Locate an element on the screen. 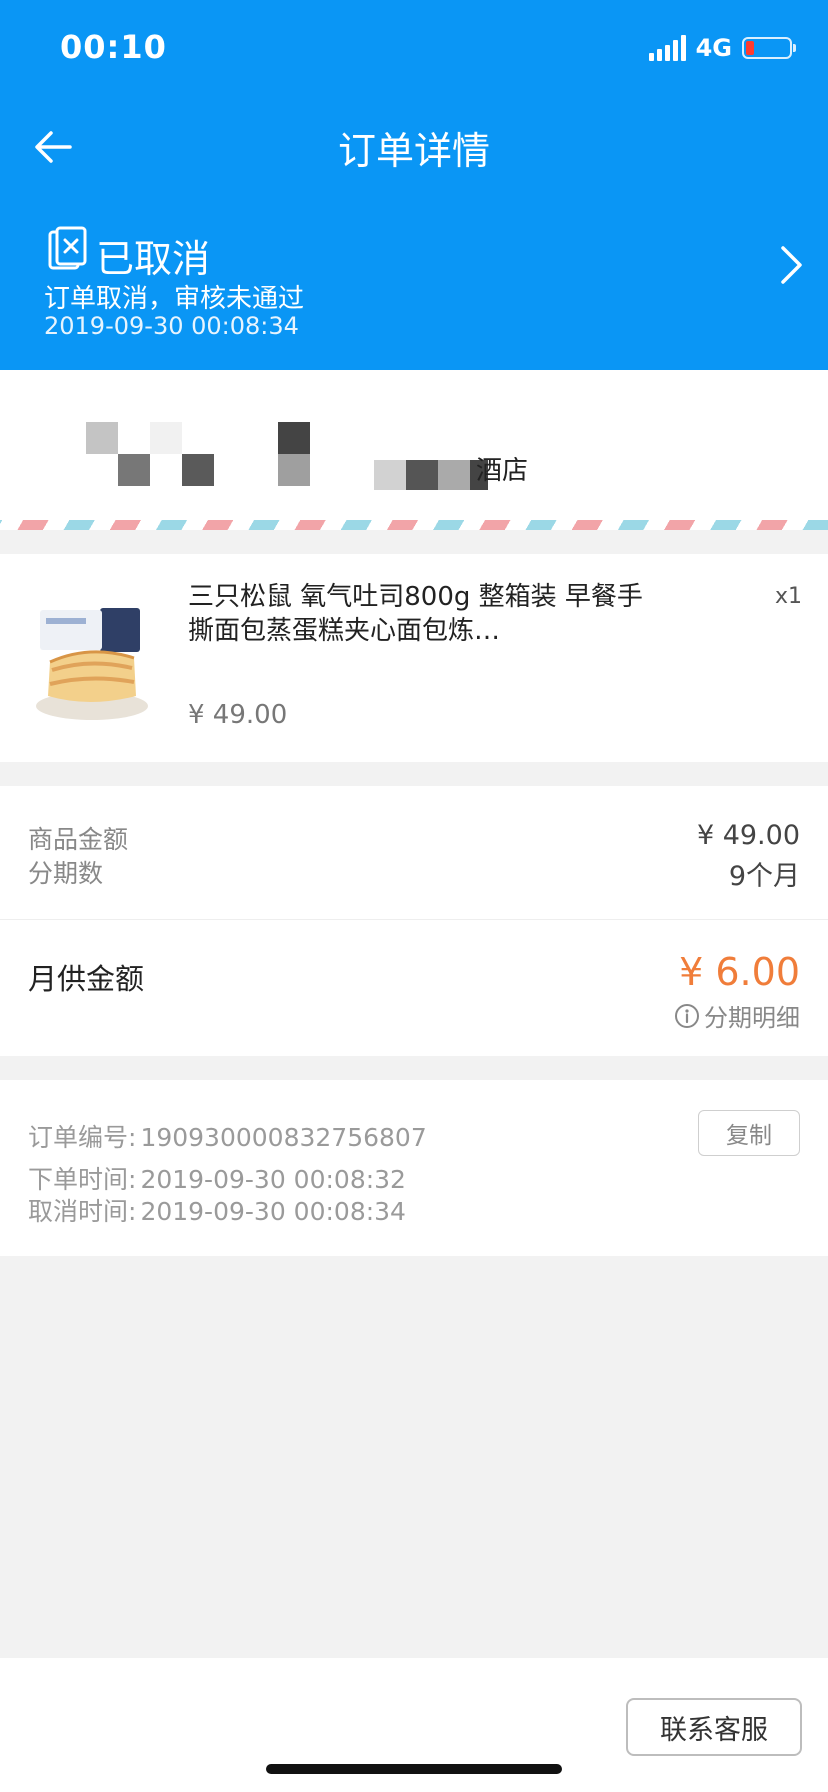 This screenshot has height=1792, width=828. order-number-row: 订单编号: 190930000832756807 is located at coordinates (227, 1136).